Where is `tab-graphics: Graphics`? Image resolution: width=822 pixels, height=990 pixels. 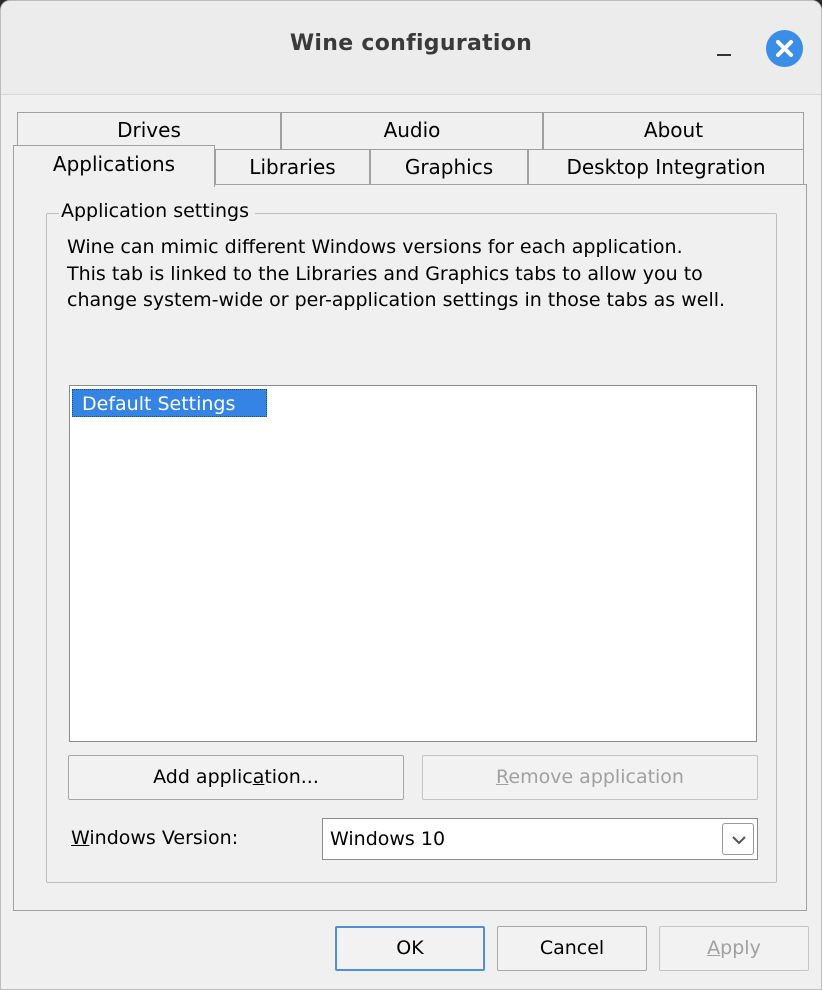
tab-graphics: Graphics is located at coordinates (449, 168).